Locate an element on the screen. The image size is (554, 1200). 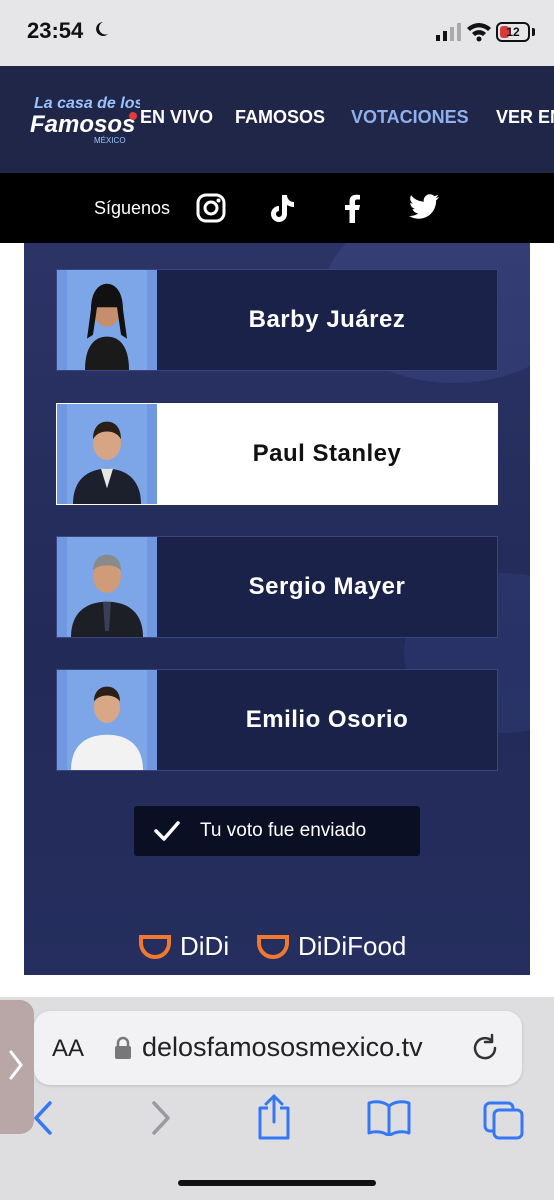
cellular-signal-icon is located at coordinates (448, 32).